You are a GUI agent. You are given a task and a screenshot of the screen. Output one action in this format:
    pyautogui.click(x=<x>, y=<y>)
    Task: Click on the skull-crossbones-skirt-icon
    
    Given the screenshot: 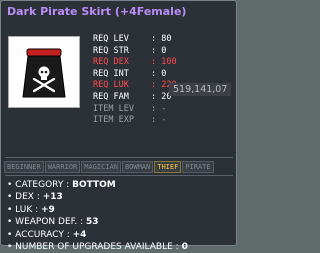 What is the action you would take?
    pyautogui.click(x=44, y=73)
    